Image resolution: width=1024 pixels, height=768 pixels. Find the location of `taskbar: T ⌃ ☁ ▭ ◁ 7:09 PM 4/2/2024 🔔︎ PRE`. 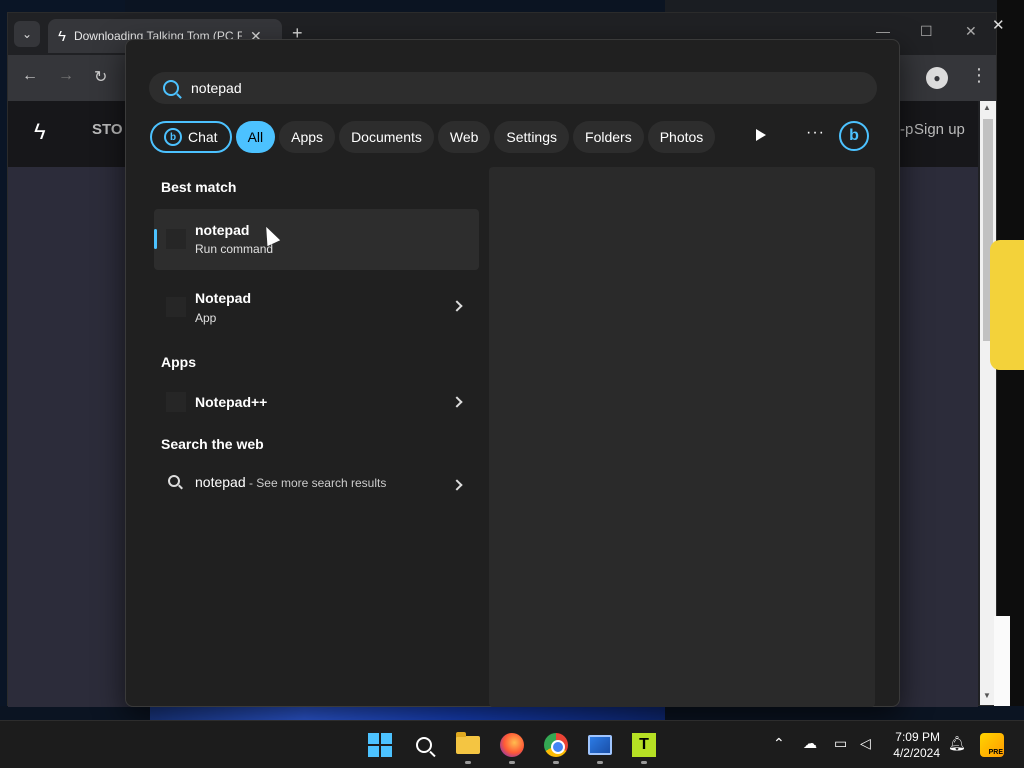

taskbar: T ⌃ ☁ ▭ ◁ 7:09 PM 4/2/2024 🔔︎ PRE is located at coordinates (512, 744).